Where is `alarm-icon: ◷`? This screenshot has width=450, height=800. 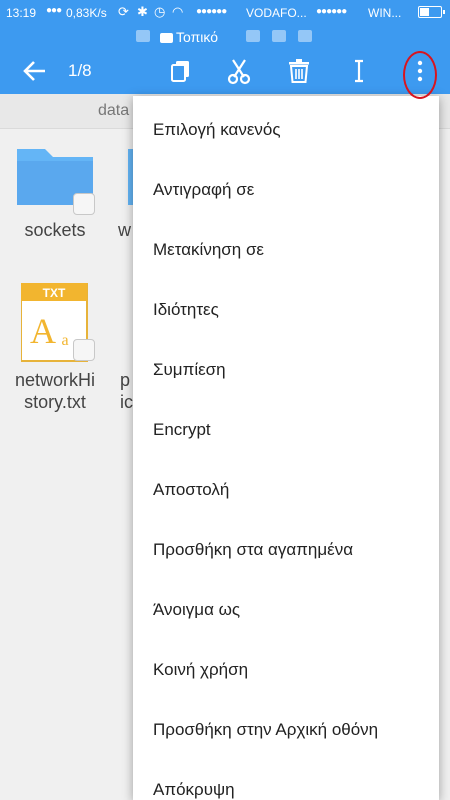 alarm-icon: ◷ is located at coordinates (160, 11).